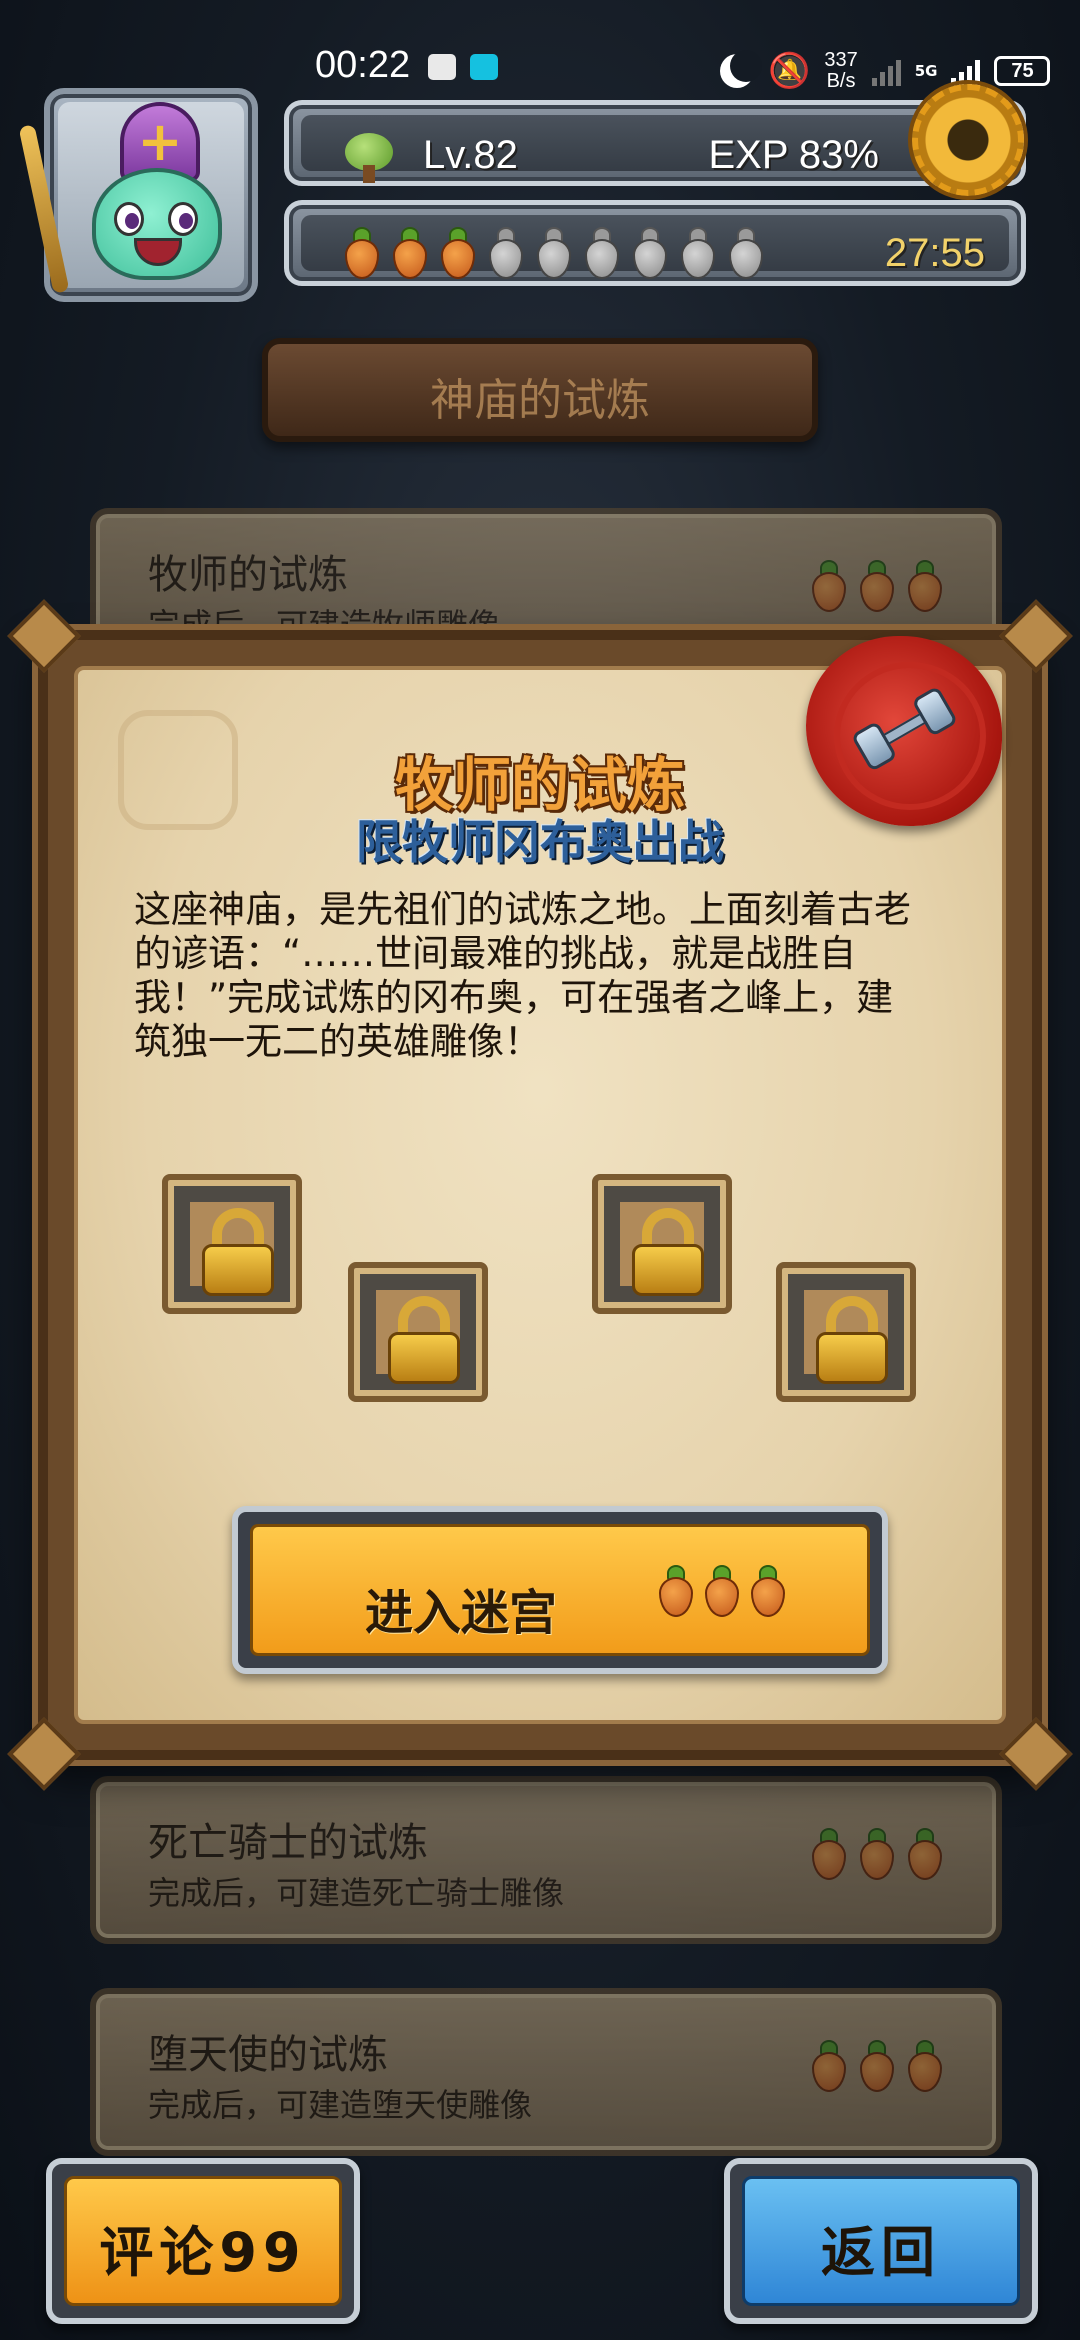 This screenshot has width=1080, height=2340. I want to click on page-title: 神庙的试炼, so click(540, 400).